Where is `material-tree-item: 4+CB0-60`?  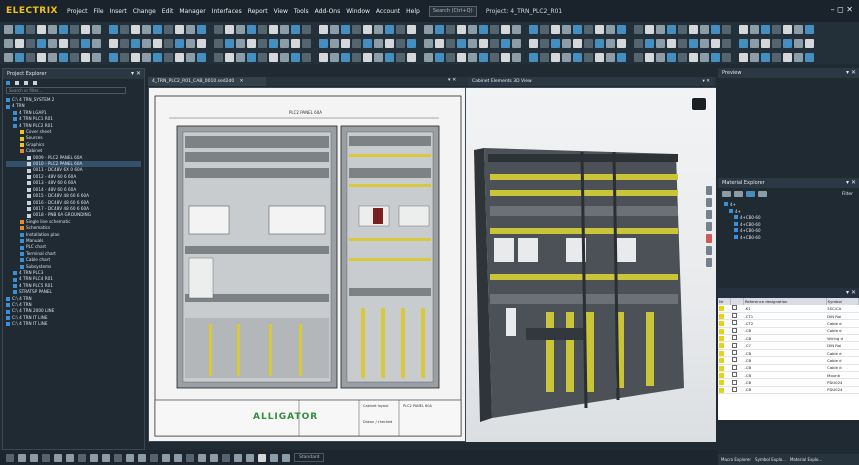 material-tree-item: 4+CB0-60 is located at coordinates (788, 238).